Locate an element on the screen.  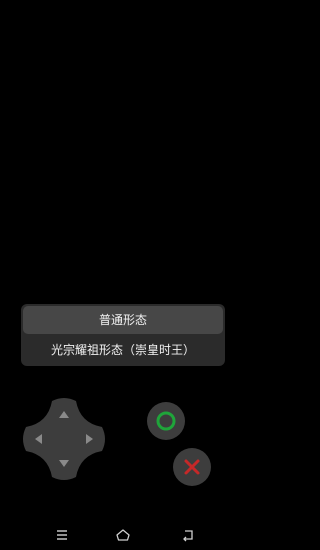
dpad-up-icon is located at coordinates (64, 414).